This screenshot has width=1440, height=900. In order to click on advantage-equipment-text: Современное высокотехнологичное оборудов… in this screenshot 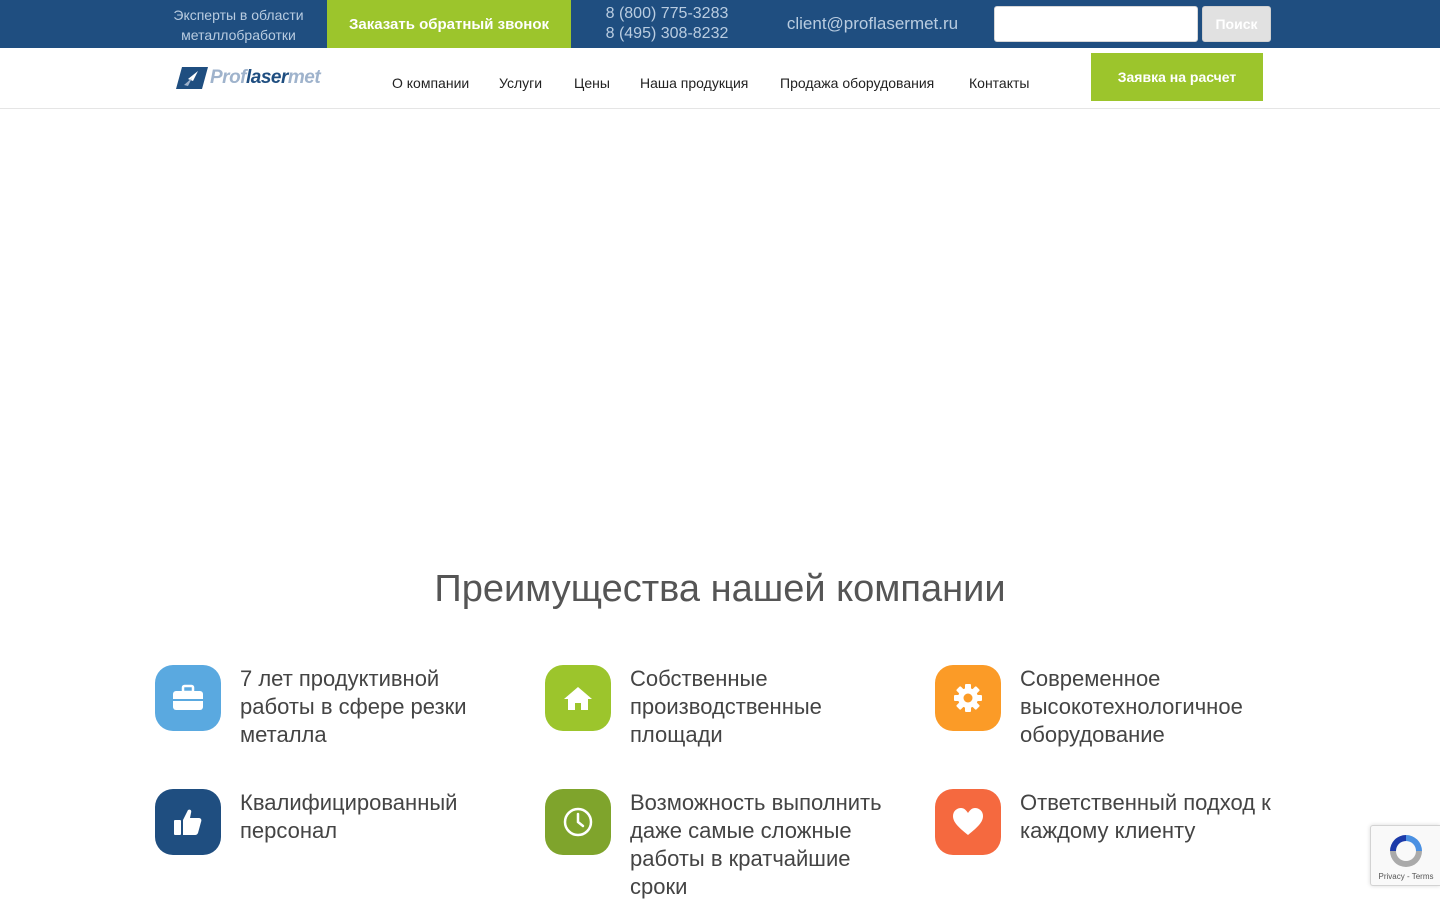, I will do `click(1131, 706)`.